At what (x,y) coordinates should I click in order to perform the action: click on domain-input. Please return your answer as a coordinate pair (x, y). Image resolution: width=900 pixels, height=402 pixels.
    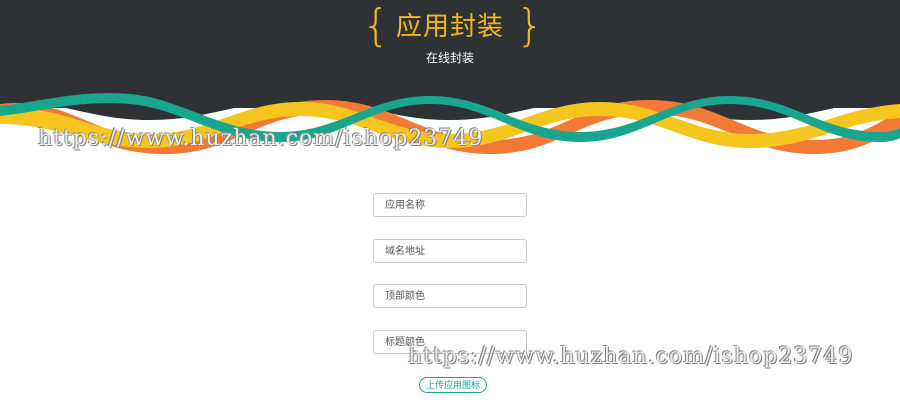
    Looking at the image, I should click on (450, 251).